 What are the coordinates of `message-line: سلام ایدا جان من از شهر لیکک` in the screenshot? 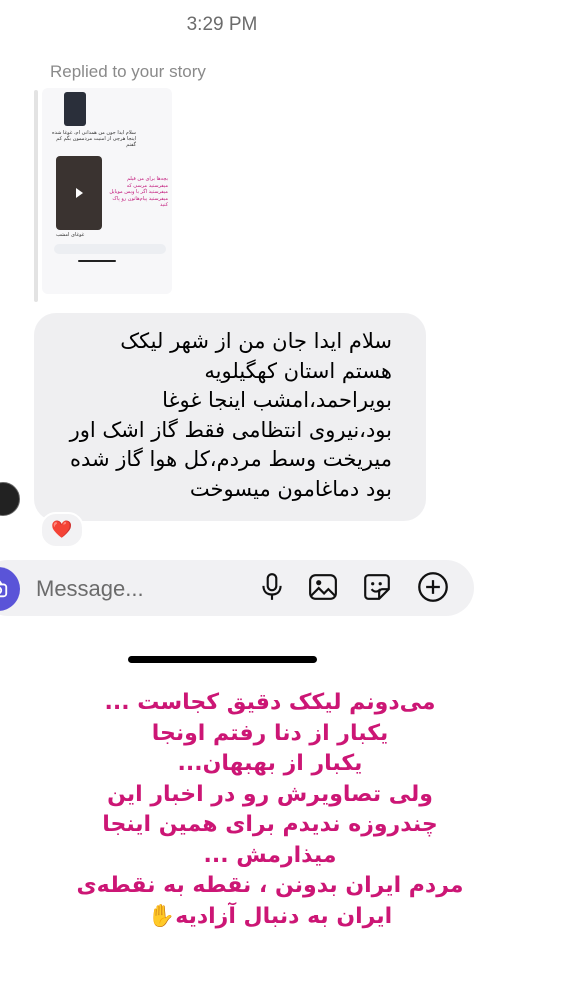 It's located at (256, 341).